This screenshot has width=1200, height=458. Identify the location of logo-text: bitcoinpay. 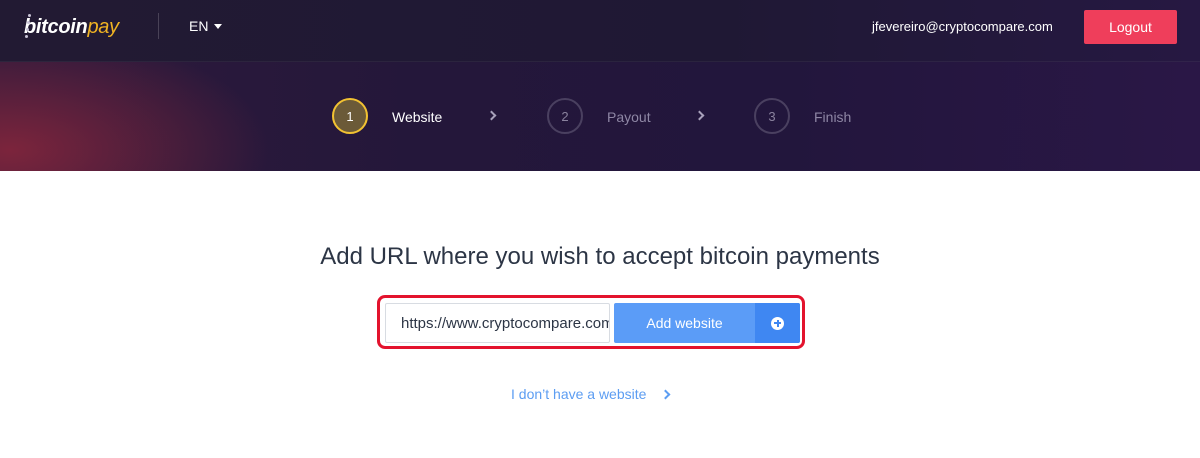
(71, 27).